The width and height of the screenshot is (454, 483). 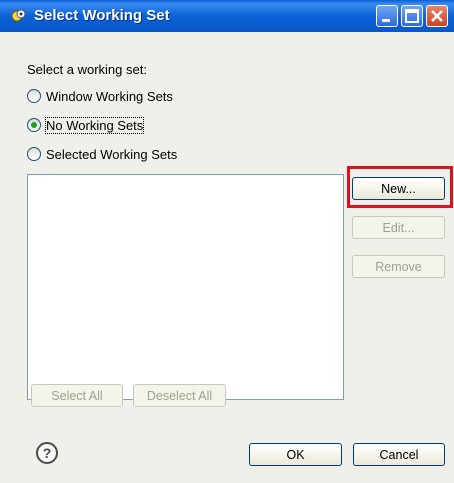 I want to click on select-prompt-label: Select a working set:, so click(x=87, y=69).